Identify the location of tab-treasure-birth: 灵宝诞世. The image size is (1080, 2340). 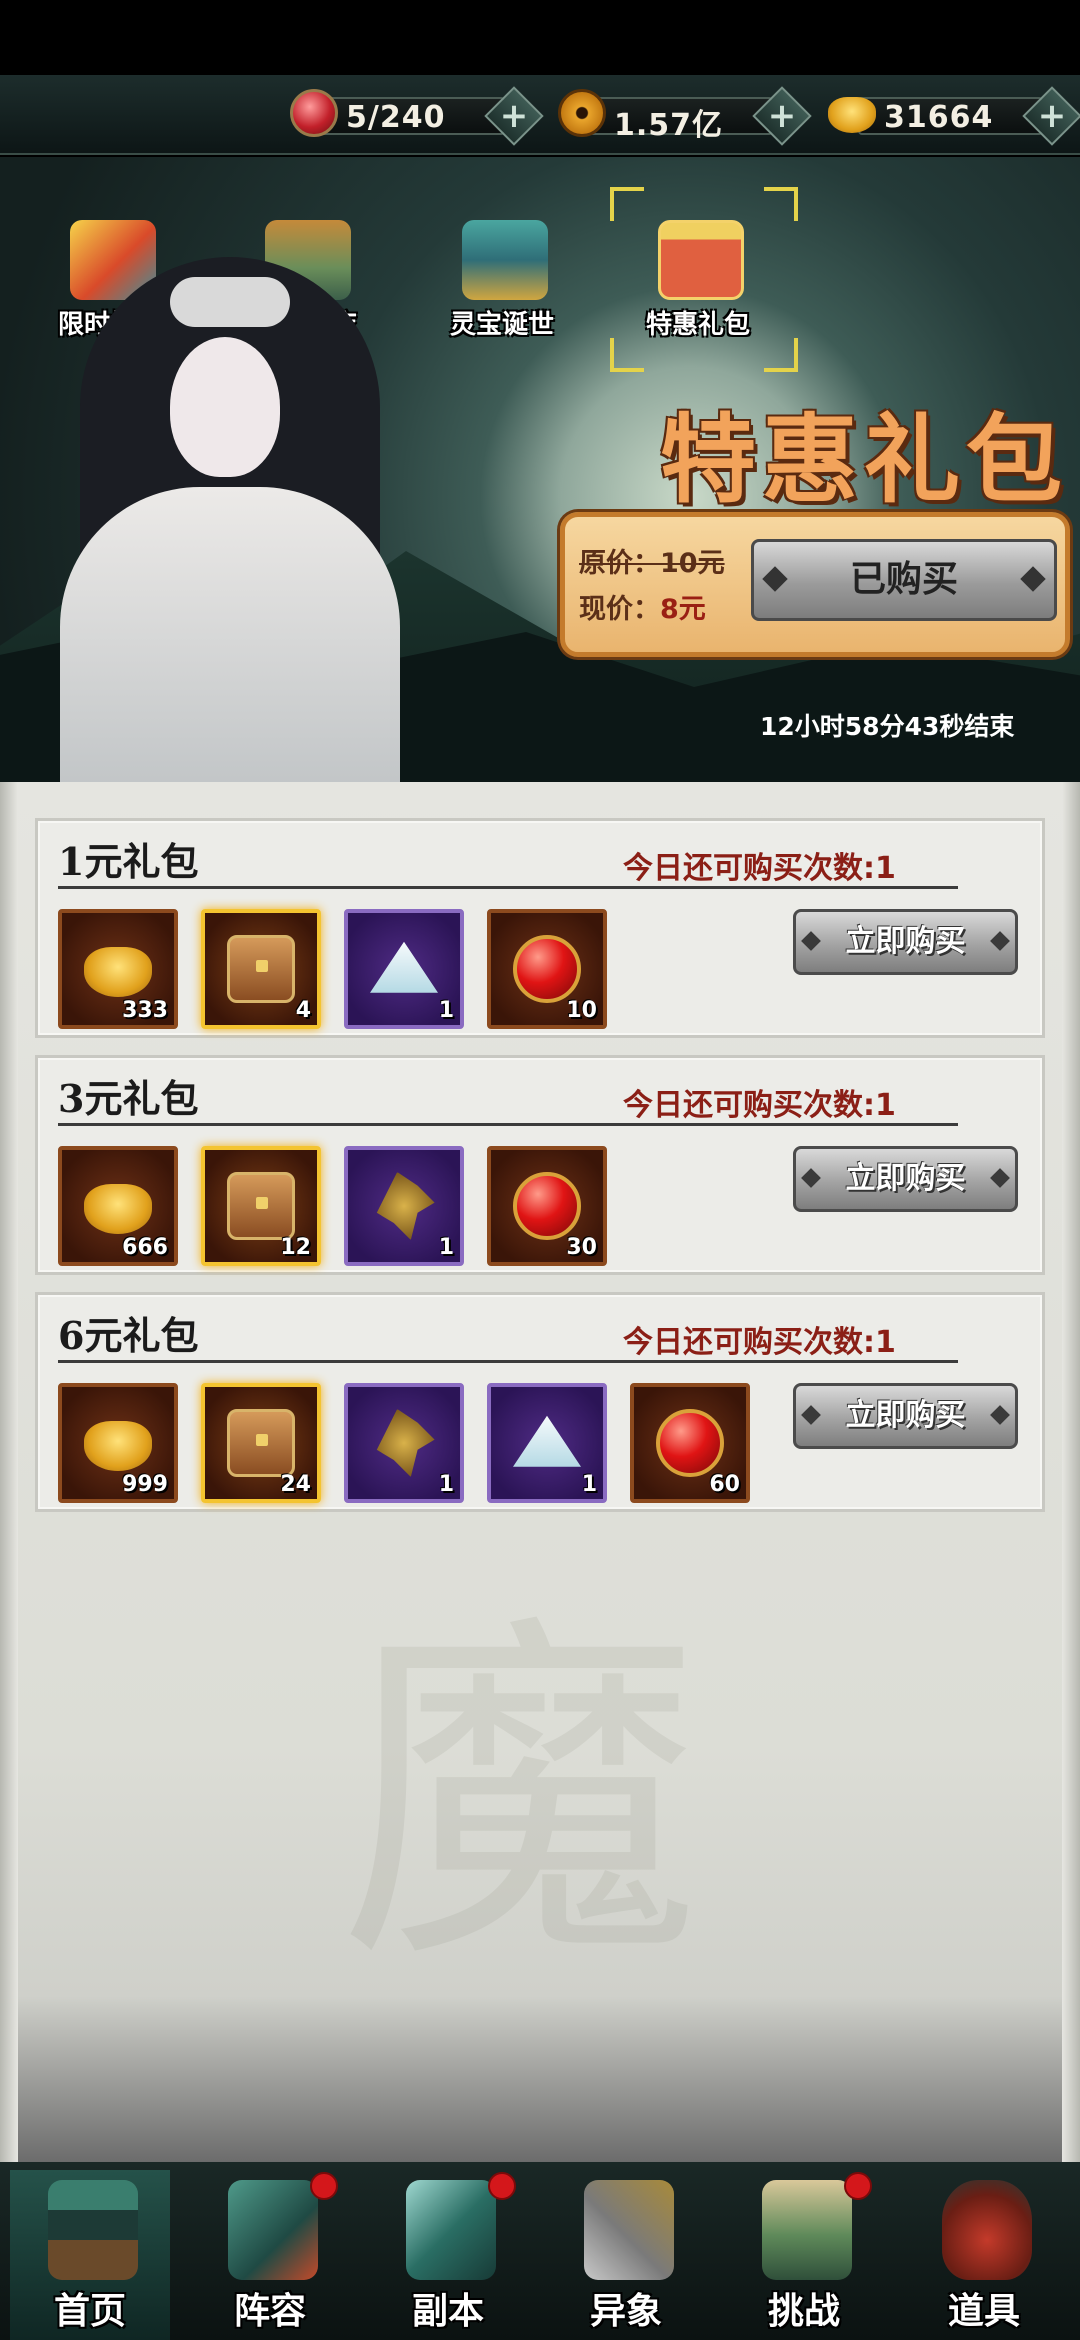
(502, 287).